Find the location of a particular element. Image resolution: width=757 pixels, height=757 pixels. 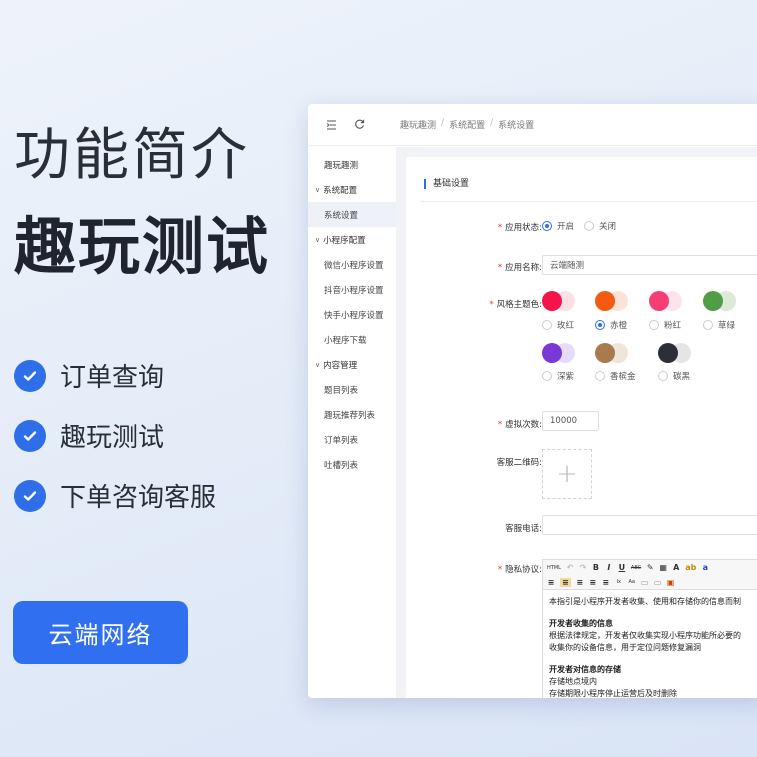

align-justify-icon: ≡ is located at coordinates (565, 582).